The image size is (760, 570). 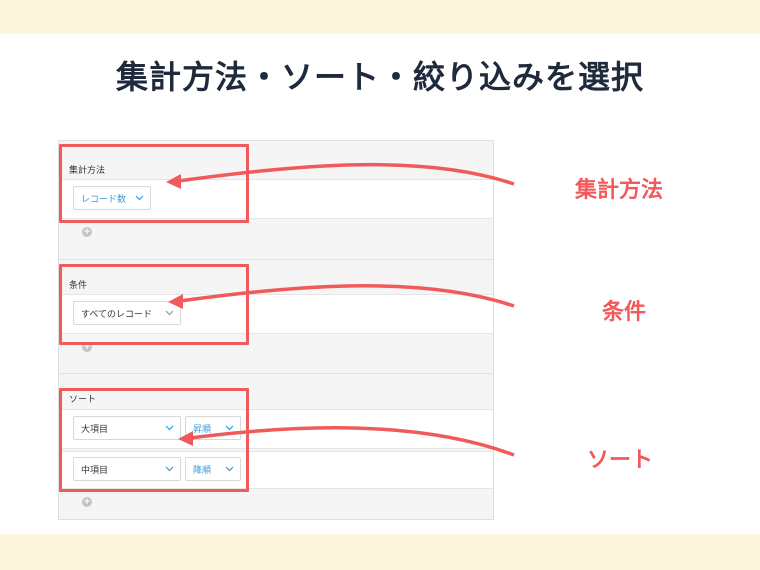 I want to click on condition-callout: 条件, so click(x=624, y=312).